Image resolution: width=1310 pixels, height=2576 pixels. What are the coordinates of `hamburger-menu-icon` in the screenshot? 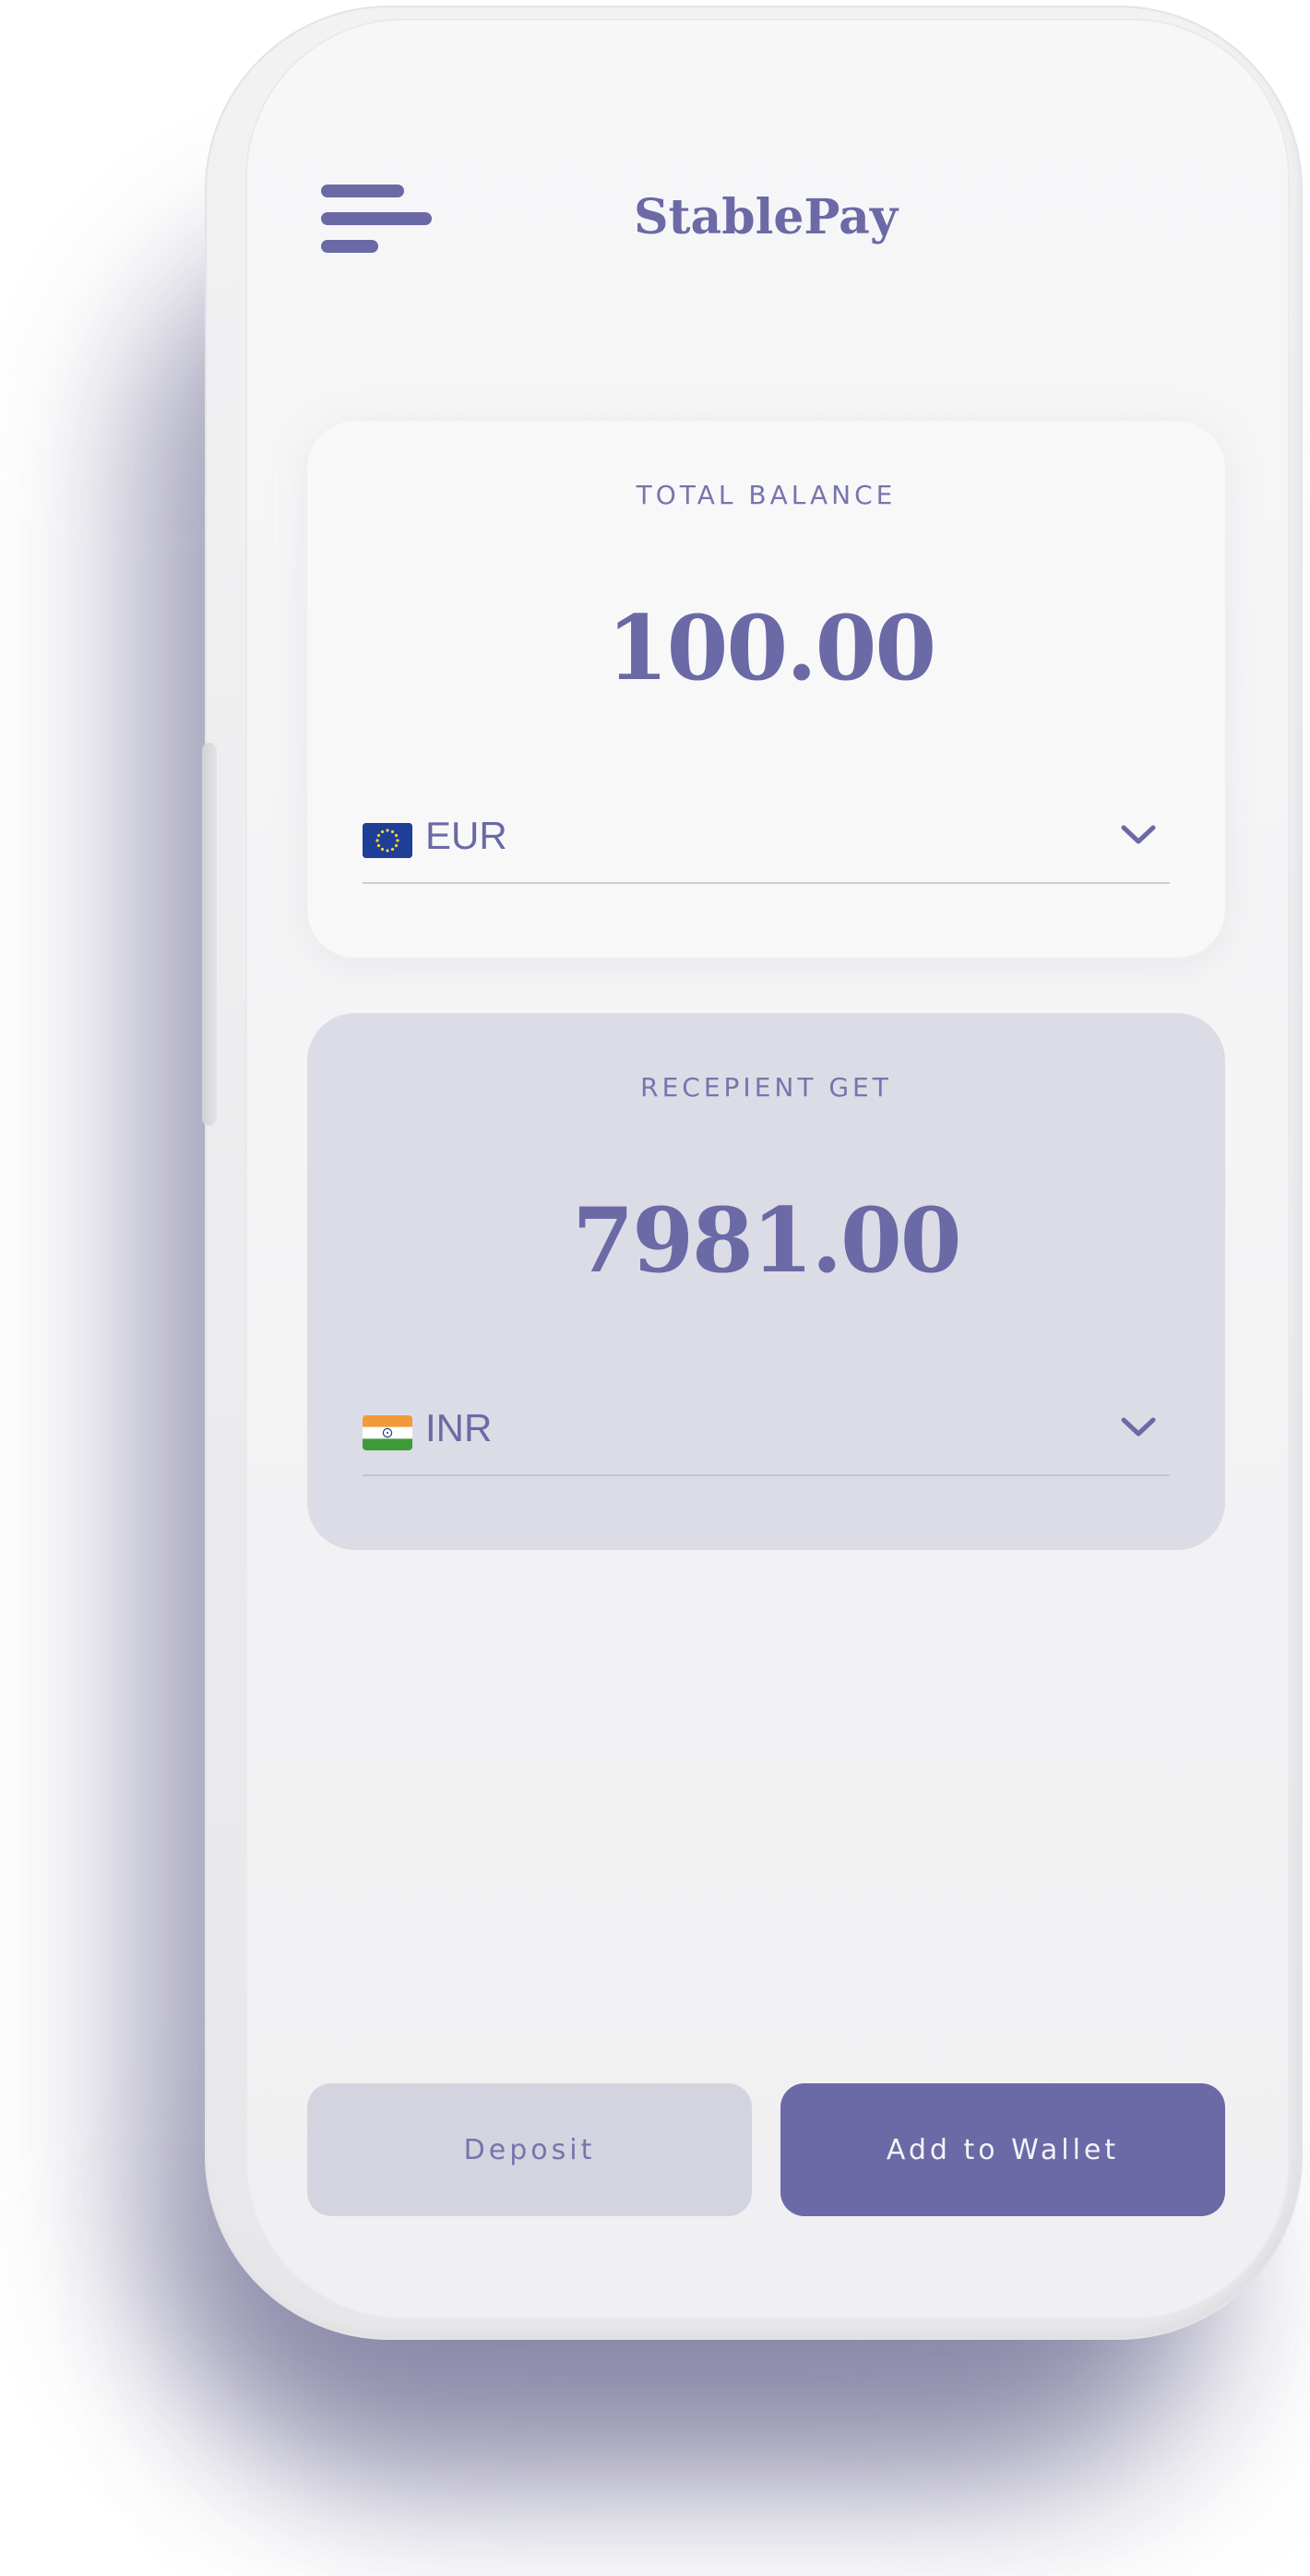 It's located at (377, 220).